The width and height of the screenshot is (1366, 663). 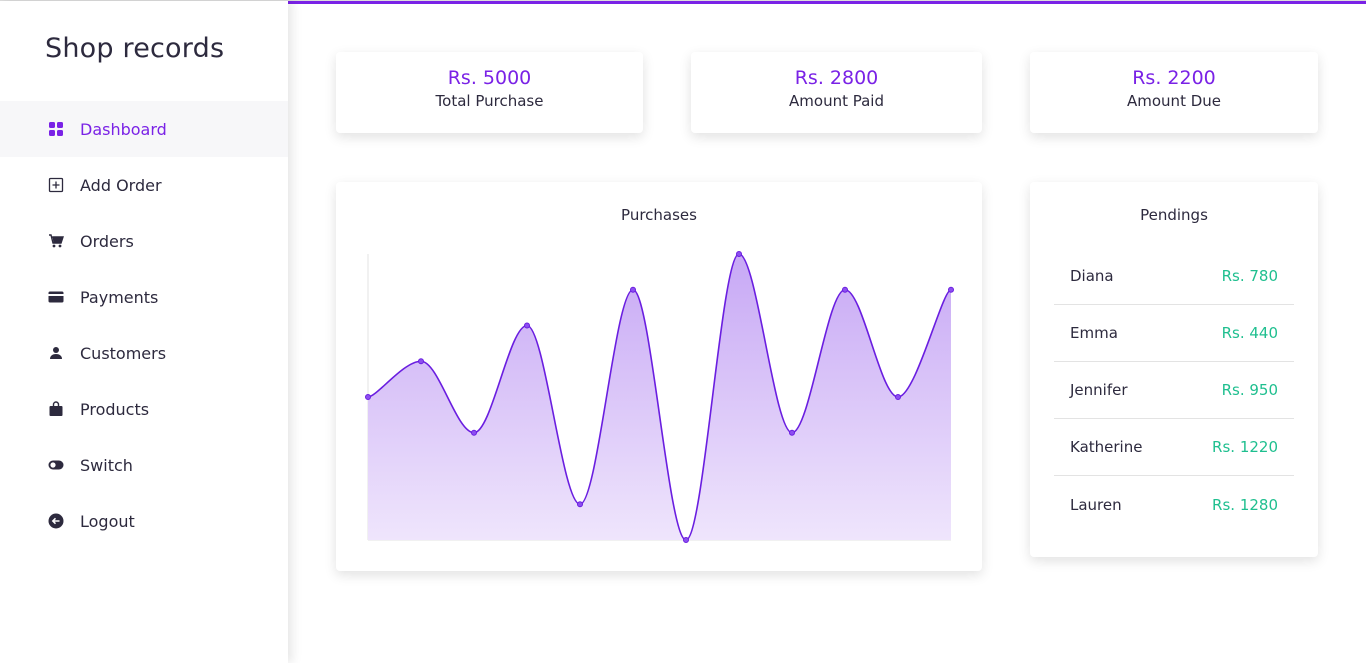 I want to click on stat-card-total-purchase: Rs. 5000 Total Purchase, so click(x=489, y=92).